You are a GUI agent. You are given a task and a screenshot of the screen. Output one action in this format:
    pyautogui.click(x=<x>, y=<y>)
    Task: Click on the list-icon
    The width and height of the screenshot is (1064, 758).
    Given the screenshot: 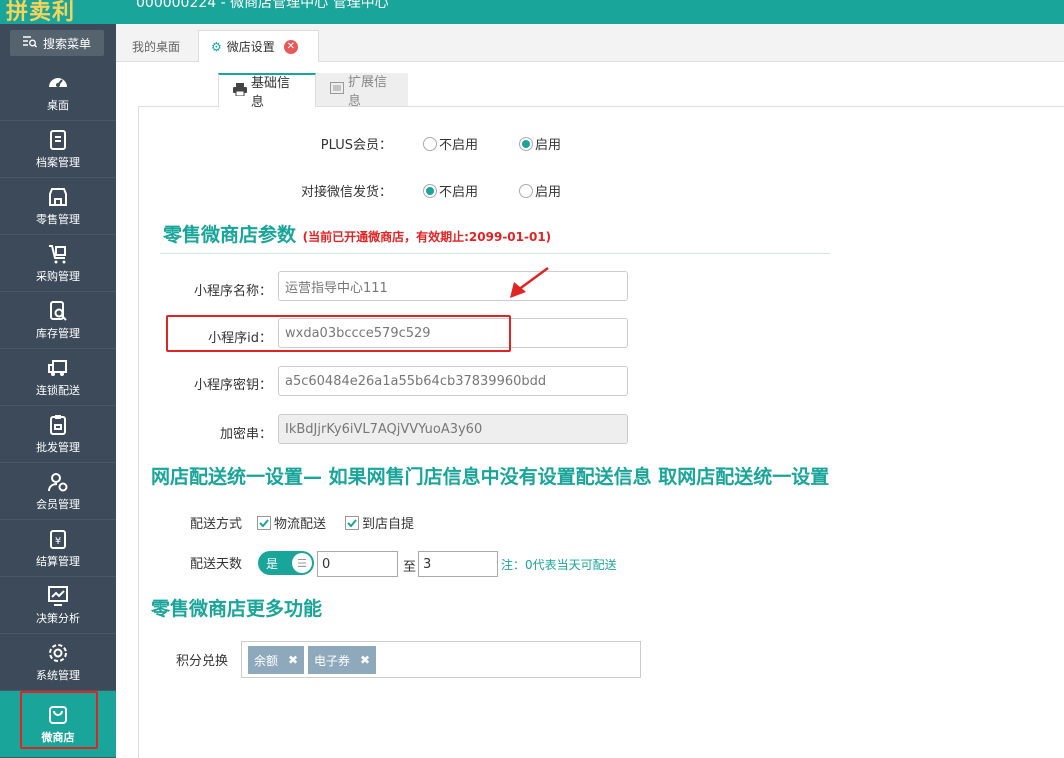 What is the action you would take?
    pyautogui.click(x=337, y=90)
    